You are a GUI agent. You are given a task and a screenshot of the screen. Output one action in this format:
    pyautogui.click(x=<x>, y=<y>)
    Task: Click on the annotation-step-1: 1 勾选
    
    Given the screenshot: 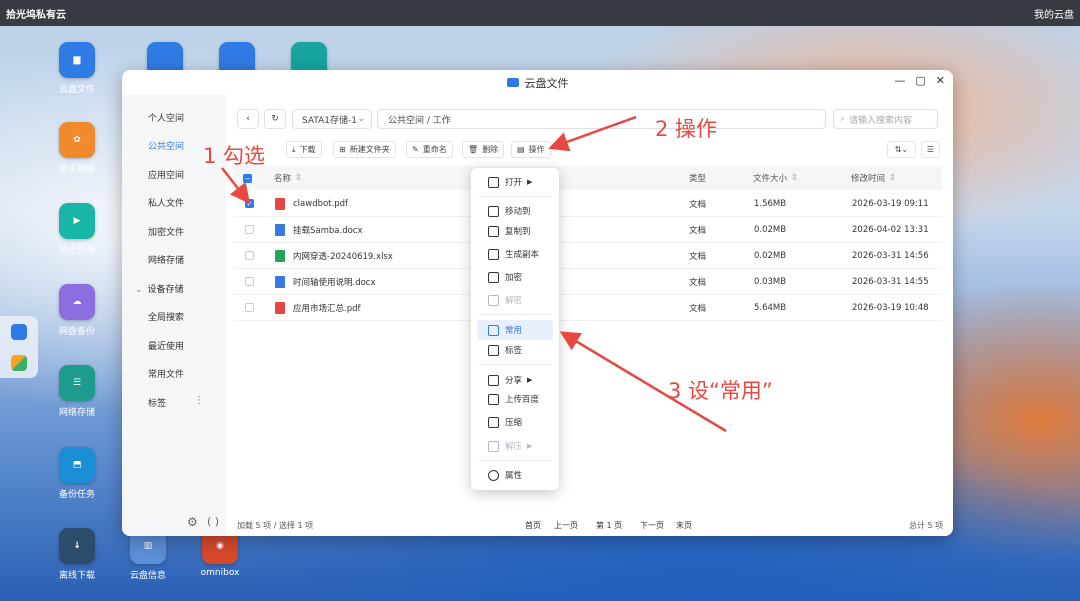 What is the action you would take?
    pyautogui.click(x=234, y=156)
    